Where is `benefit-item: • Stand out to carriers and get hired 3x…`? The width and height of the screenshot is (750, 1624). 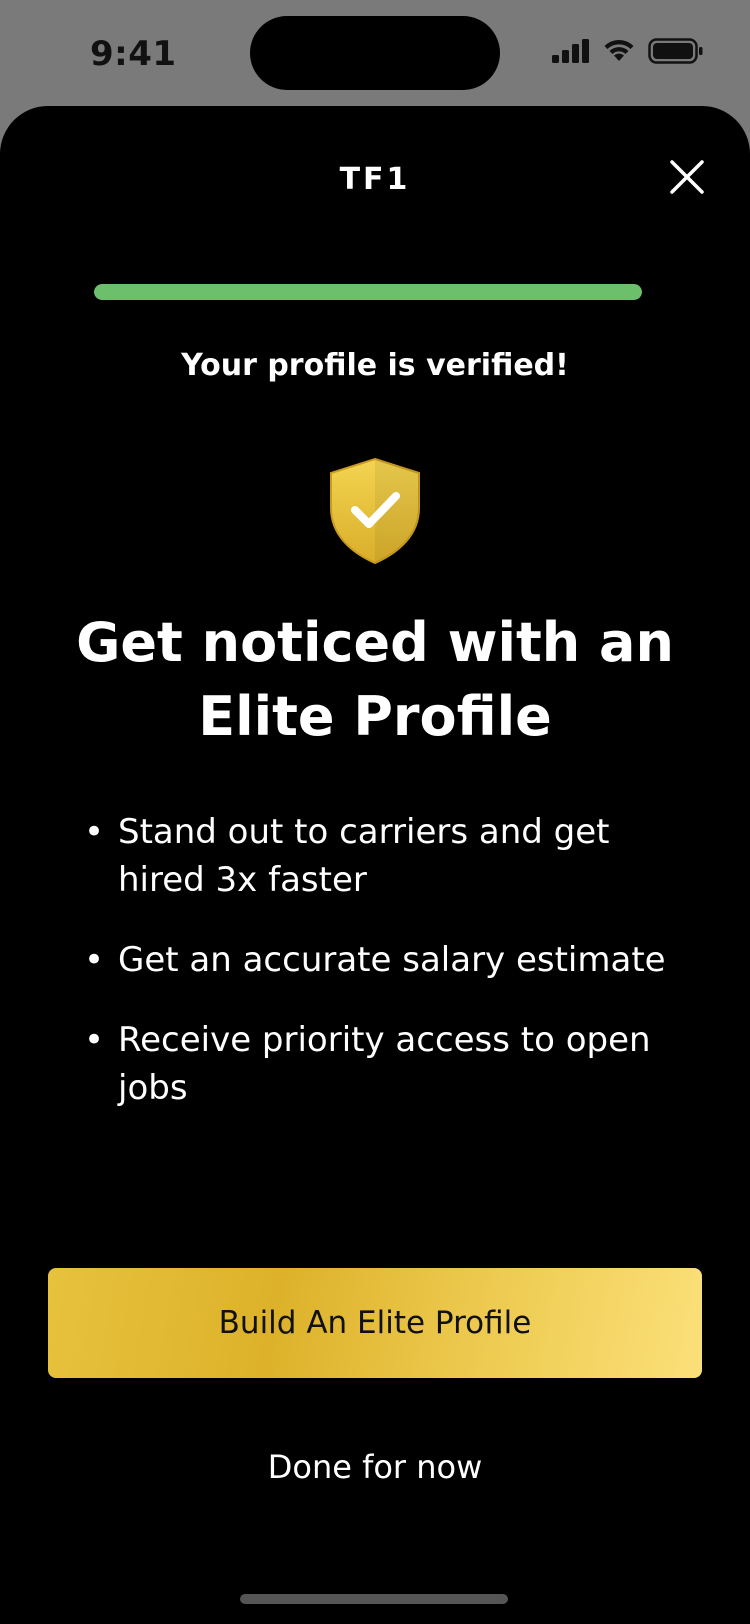
benefit-item: • Stand out to carriers and get hired 3x… is located at coordinates (394, 856).